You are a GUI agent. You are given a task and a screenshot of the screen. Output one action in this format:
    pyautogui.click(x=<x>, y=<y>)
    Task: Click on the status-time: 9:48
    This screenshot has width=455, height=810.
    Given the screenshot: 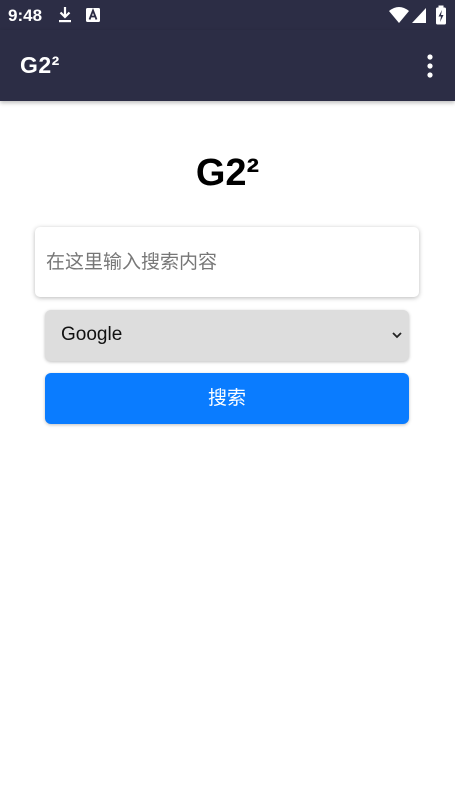 What is the action you would take?
    pyautogui.click(x=25, y=15)
    